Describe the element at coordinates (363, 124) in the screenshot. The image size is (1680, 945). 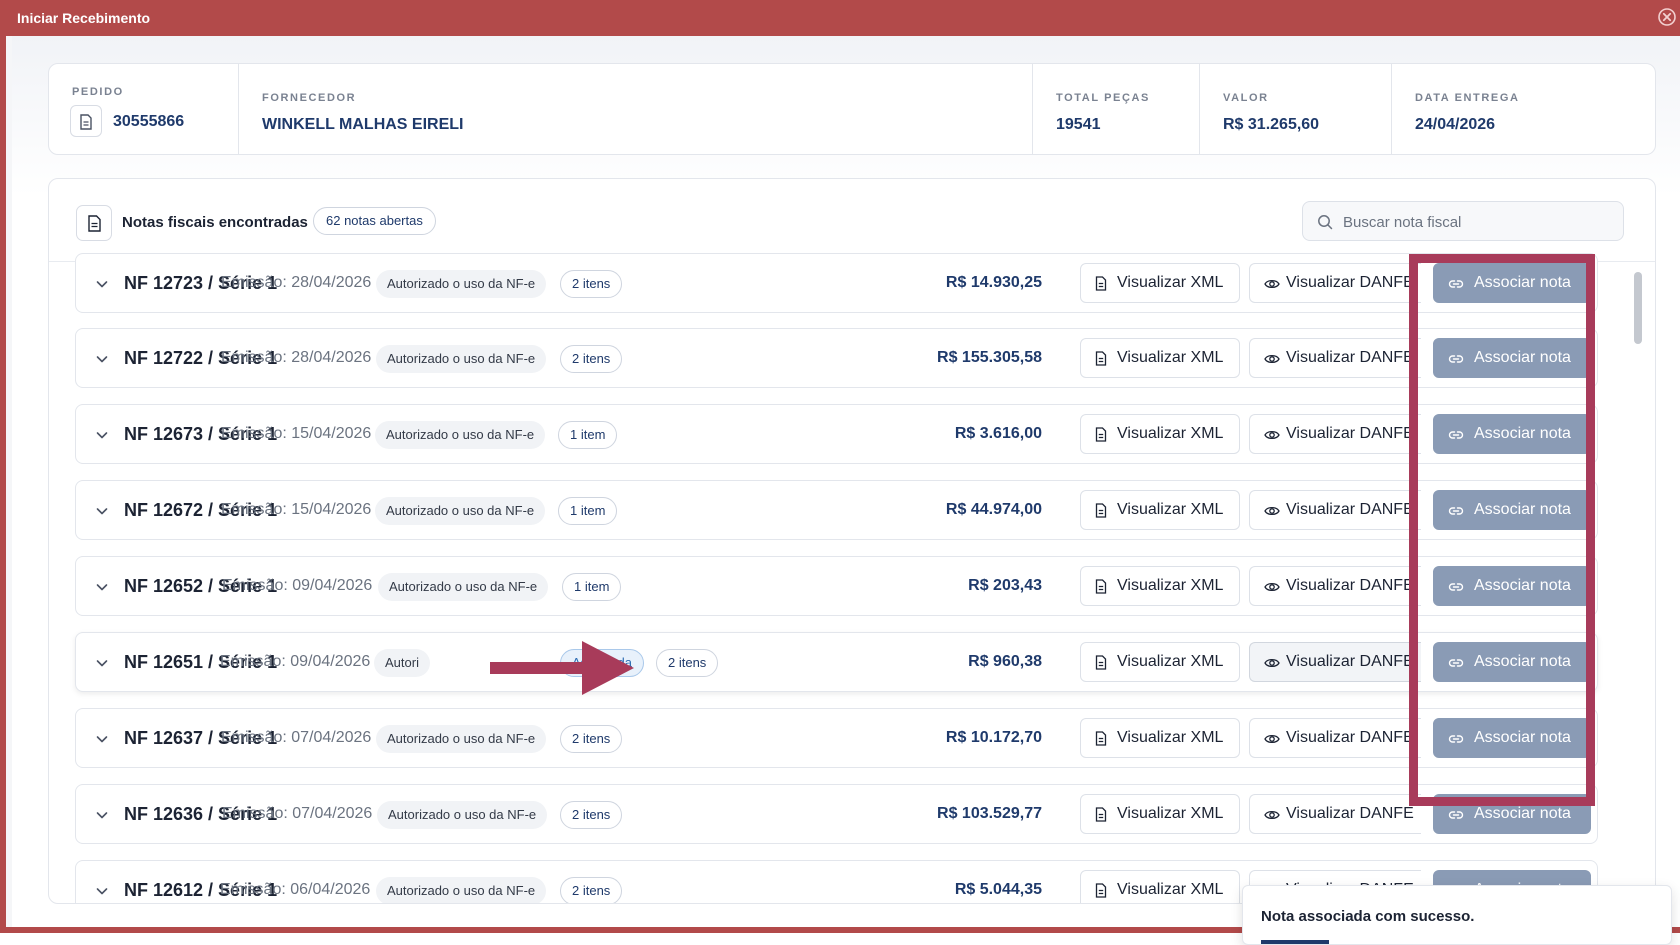
I see `fornecedor-value: WINKELL MALHAS EIRELI` at that location.